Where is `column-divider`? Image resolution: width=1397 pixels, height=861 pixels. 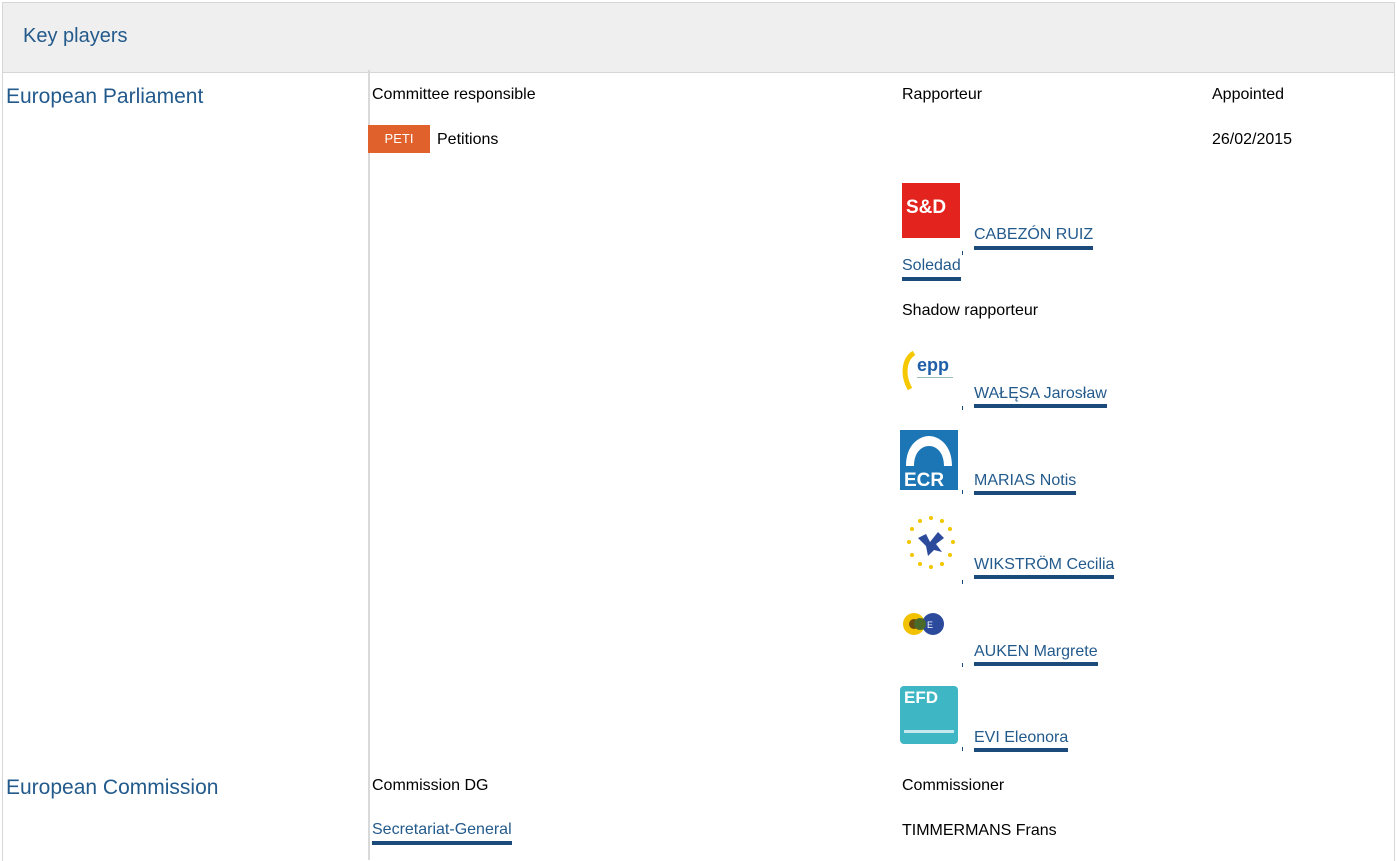 column-divider is located at coordinates (369, 465).